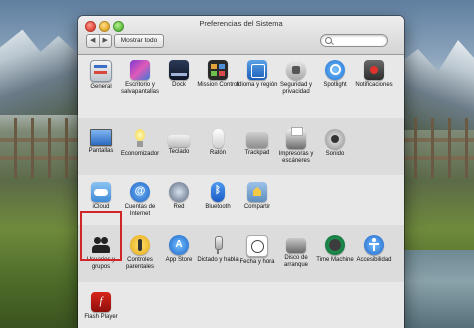  Describe the element at coordinates (257, 192) in the screenshot. I see `sharing-icon` at that location.